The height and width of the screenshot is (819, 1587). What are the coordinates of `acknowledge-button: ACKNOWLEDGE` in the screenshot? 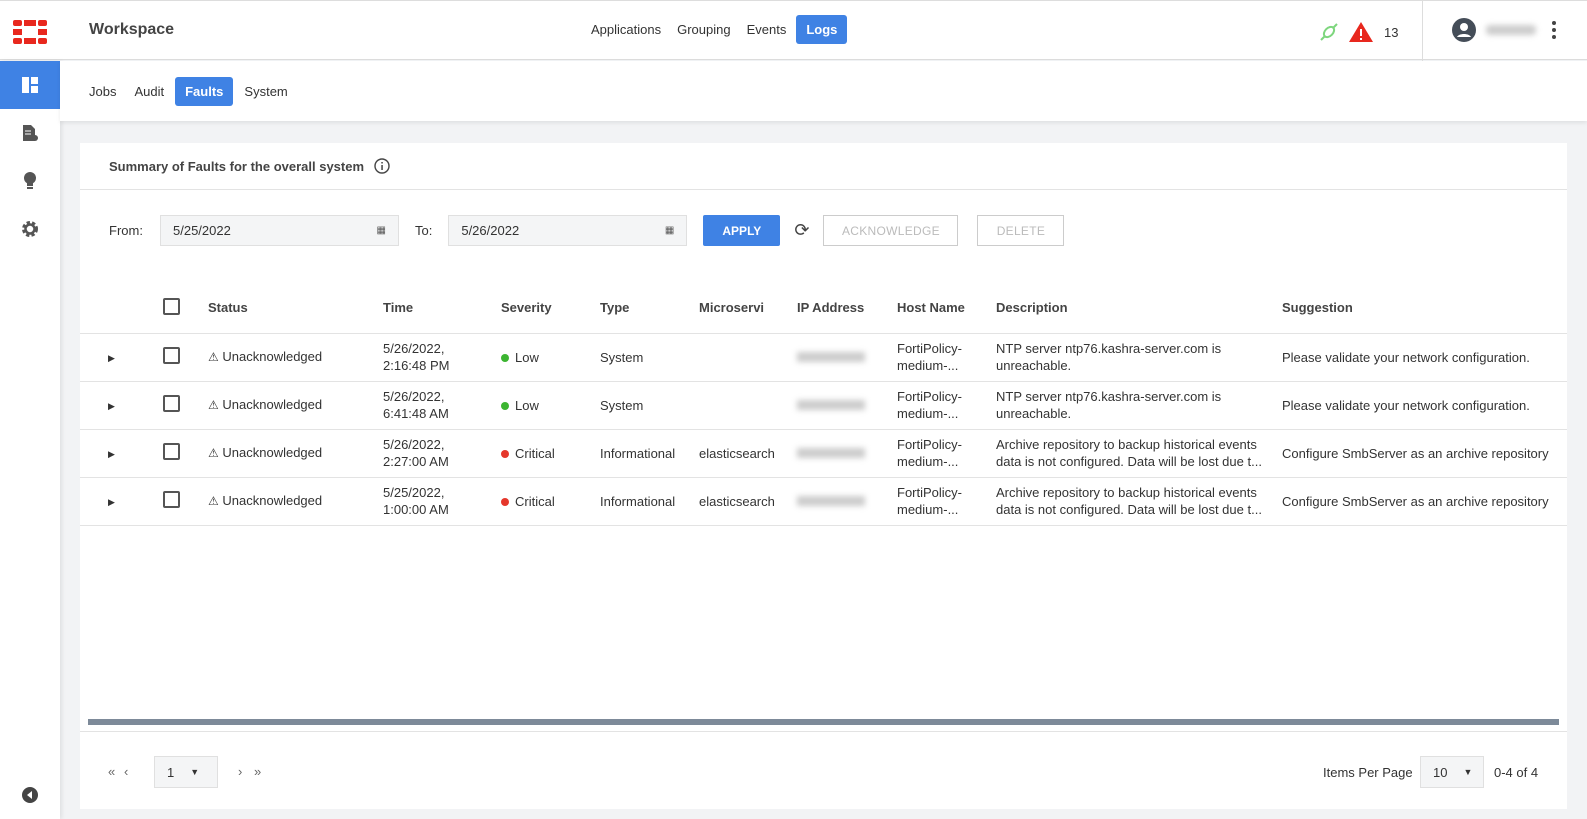 It's located at (891, 230).